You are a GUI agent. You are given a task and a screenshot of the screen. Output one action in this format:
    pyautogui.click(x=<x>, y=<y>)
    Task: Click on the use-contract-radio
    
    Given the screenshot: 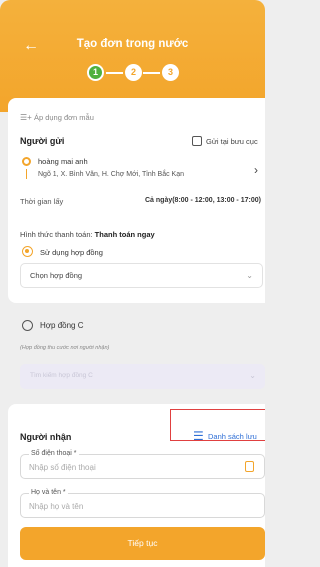 What is the action you would take?
    pyautogui.click(x=27, y=251)
    